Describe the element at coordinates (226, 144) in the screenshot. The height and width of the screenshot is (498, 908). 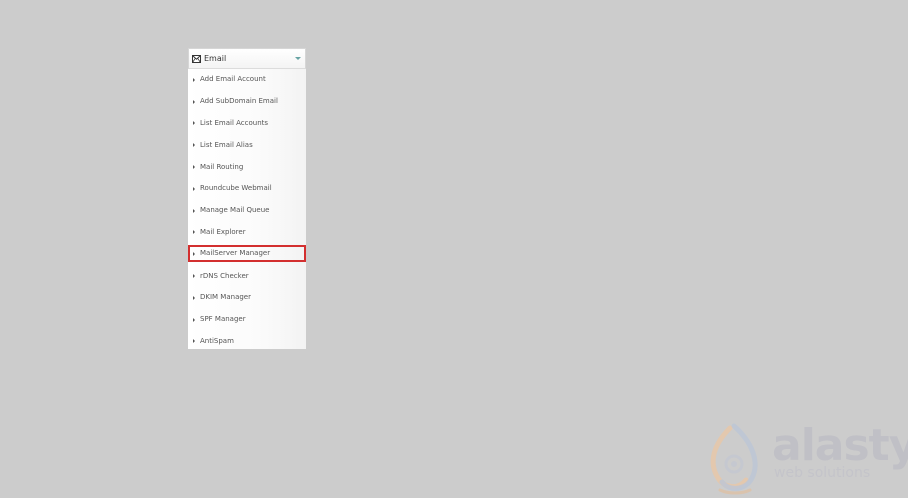
I see `menu-item-label: List Email Alias` at that location.